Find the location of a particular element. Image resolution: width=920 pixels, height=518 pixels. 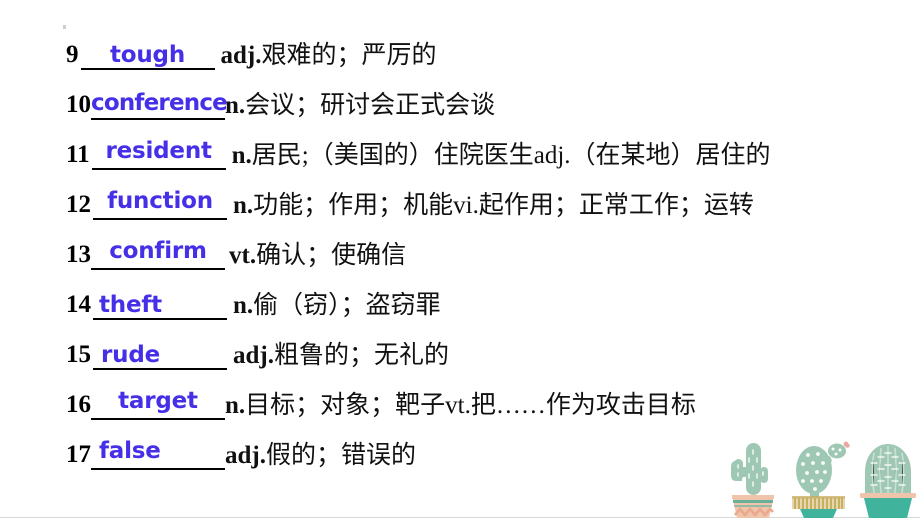

vocab-row: 14 theft n.偷（窃）；盗窃罪 is located at coordinates (253, 295).